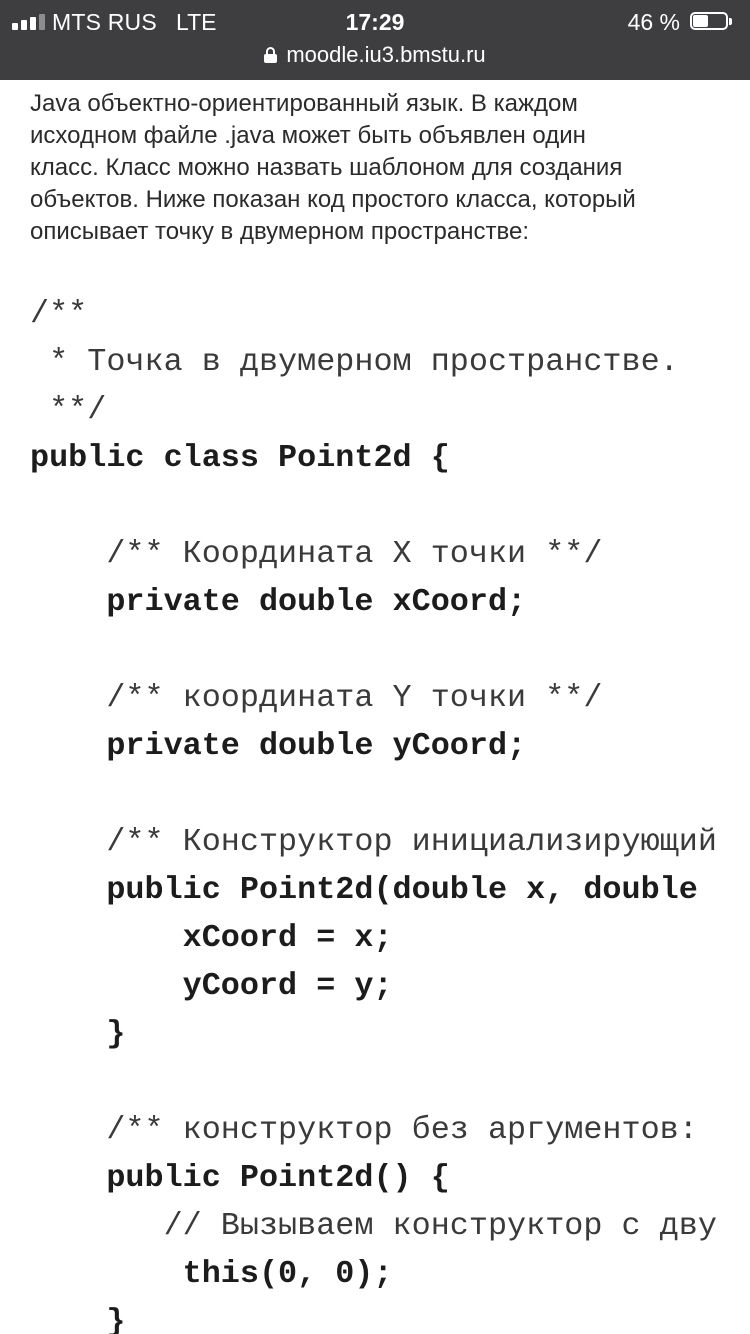  I want to click on battery-level-fill, so click(700, 21).